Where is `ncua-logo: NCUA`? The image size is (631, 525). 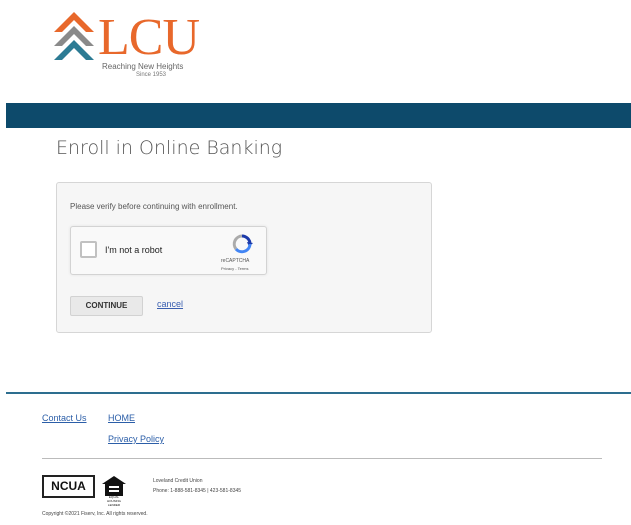
ncua-logo: NCUA is located at coordinates (68, 486).